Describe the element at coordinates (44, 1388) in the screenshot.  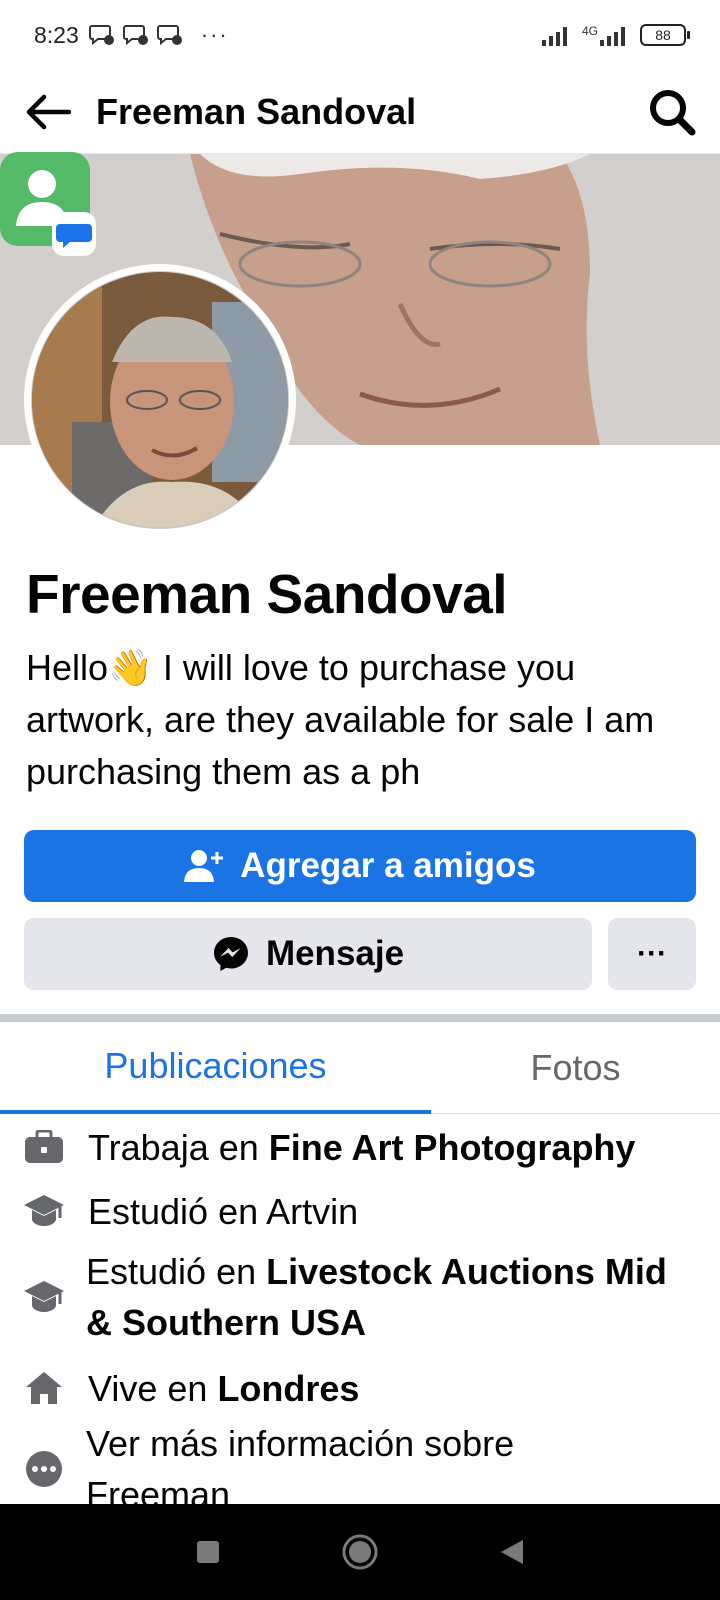
I see `home-icon` at that location.